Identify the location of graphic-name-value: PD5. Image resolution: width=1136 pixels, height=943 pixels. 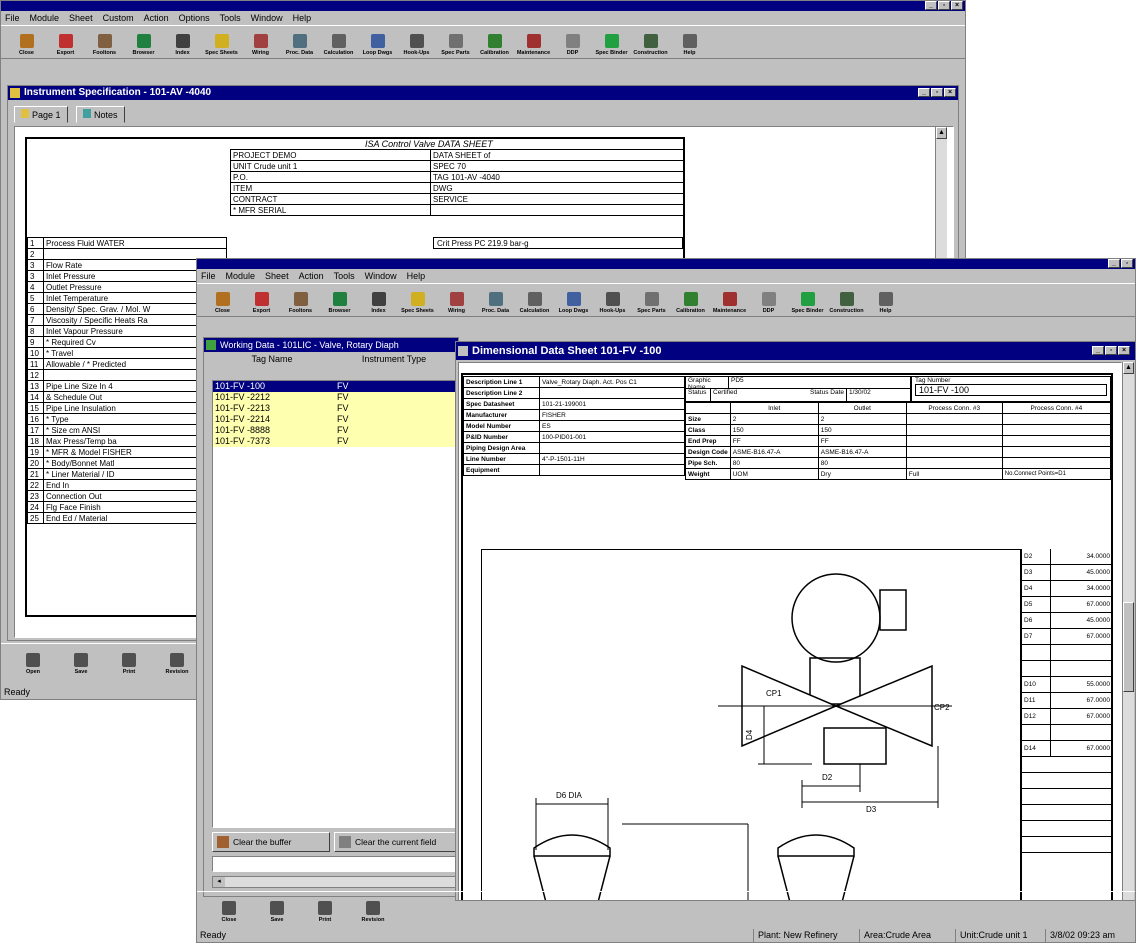
(819, 382).